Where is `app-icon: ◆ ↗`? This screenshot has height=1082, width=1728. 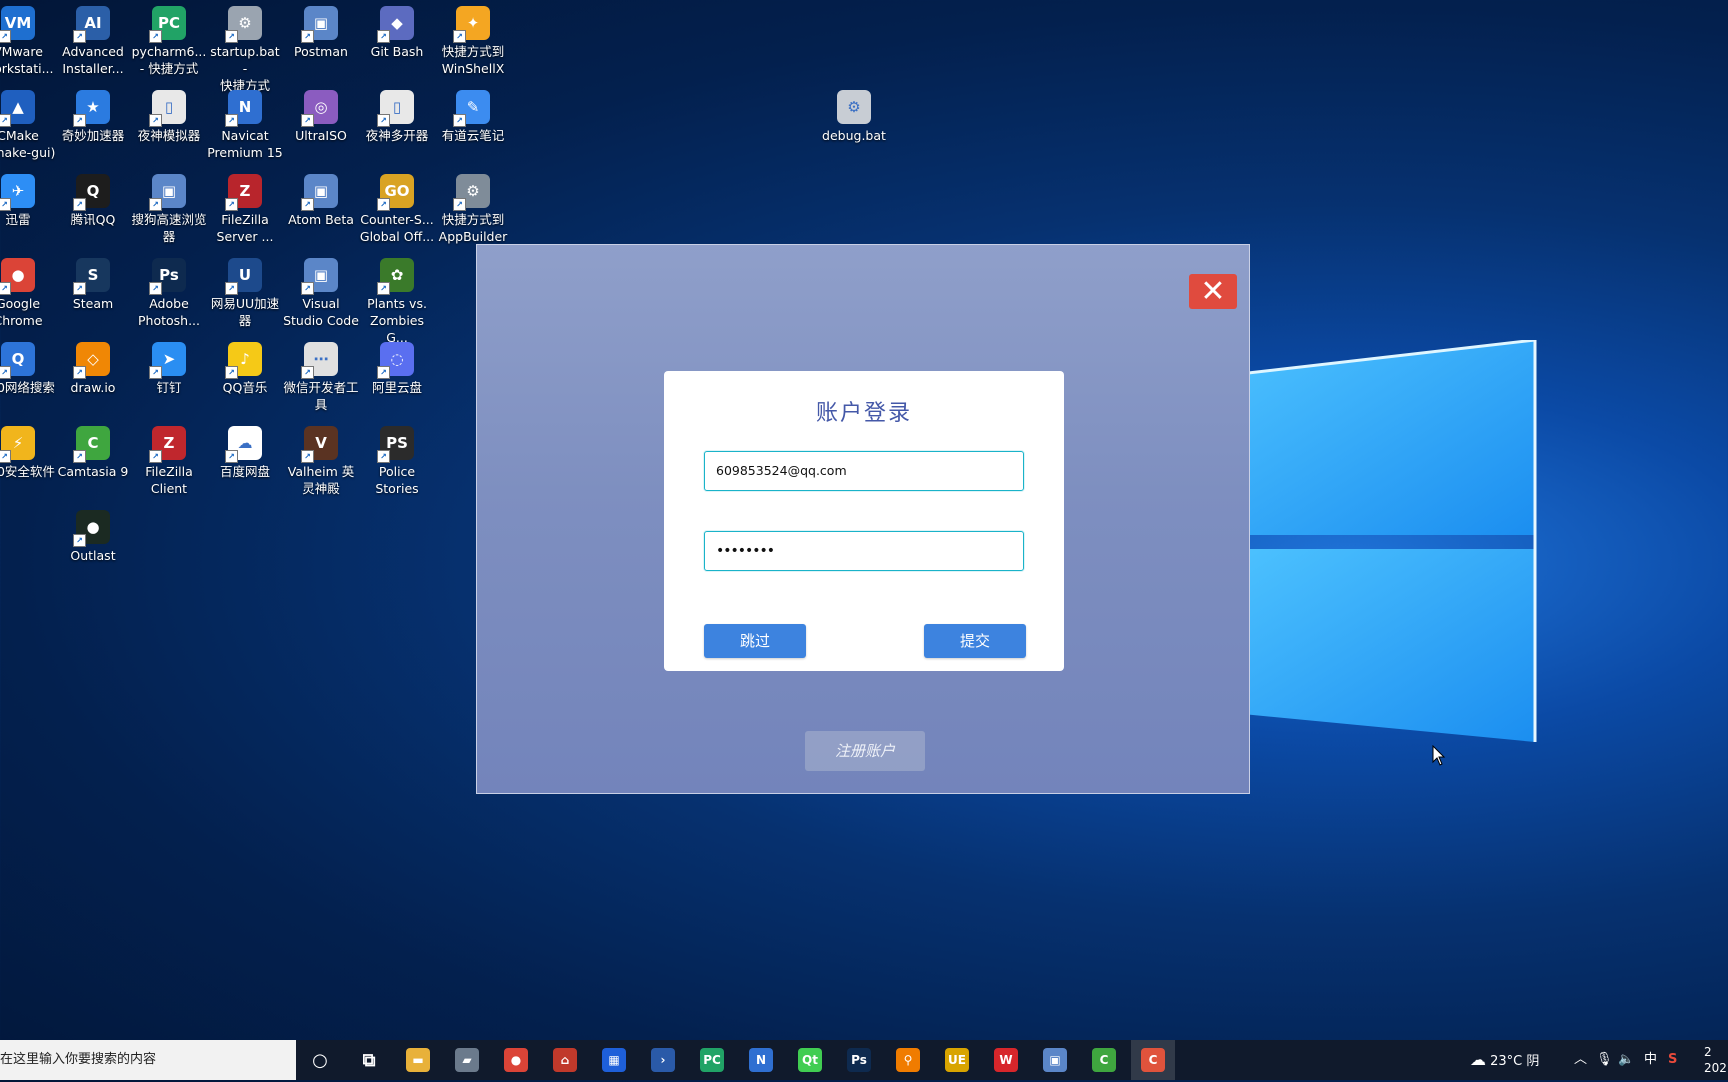
app-icon: ◆ ↗ is located at coordinates (395, 24).